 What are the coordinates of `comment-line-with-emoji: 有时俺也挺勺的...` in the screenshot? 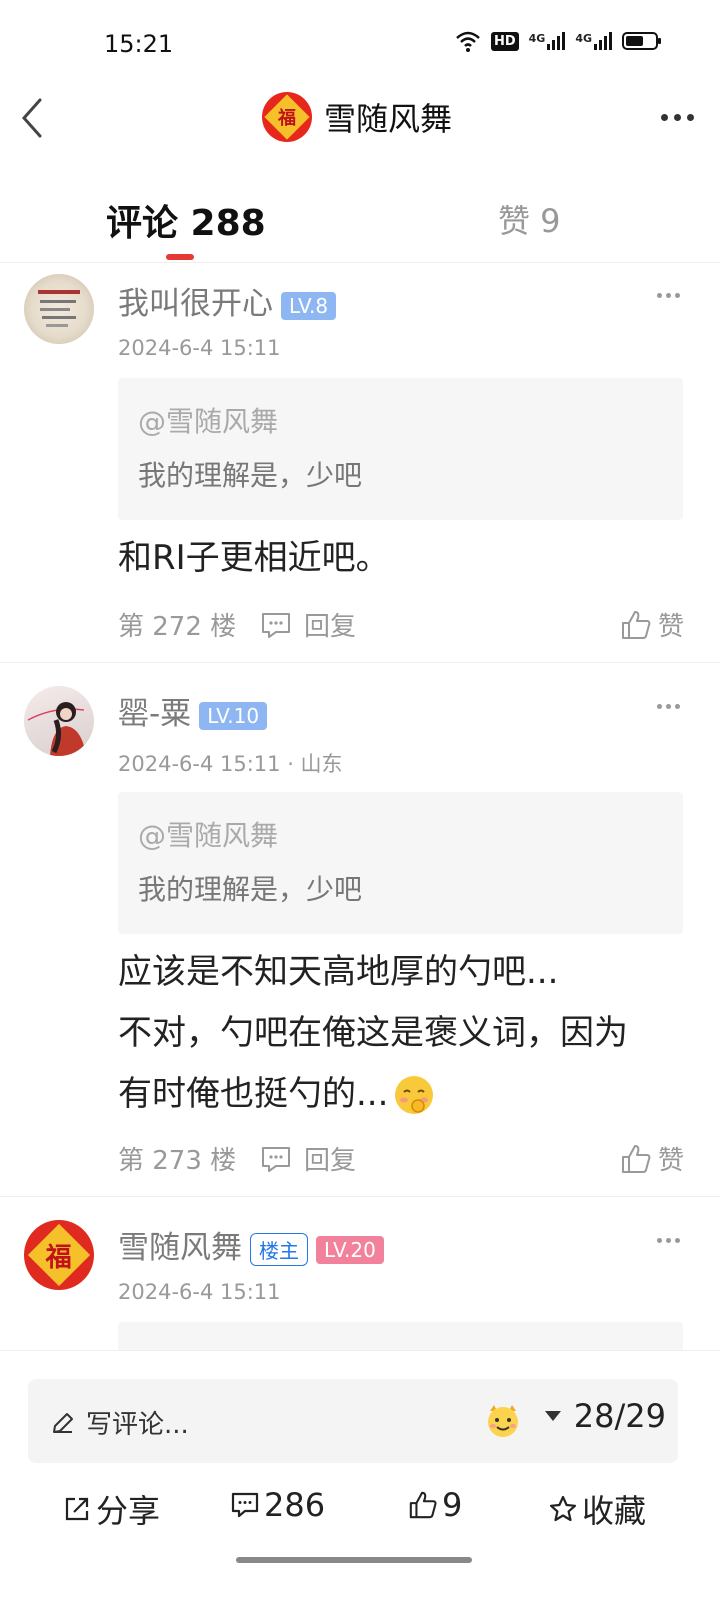 It's located at (403, 1094).